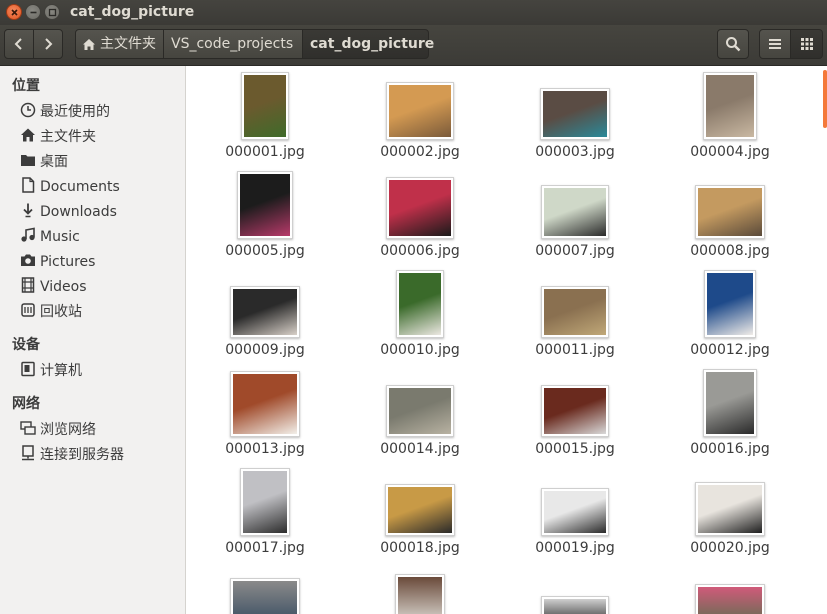 Image resolution: width=827 pixels, height=614 pixels. What do you see at coordinates (52, 12) in the screenshot?
I see `maximize-window-button` at bounding box center [52, 12].